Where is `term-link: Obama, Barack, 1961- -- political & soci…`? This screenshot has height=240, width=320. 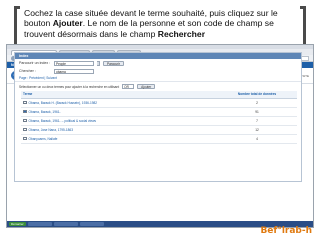 term-link: Obama, Barack, 1961- -- political & soci… is located at coordinates (63, 121).